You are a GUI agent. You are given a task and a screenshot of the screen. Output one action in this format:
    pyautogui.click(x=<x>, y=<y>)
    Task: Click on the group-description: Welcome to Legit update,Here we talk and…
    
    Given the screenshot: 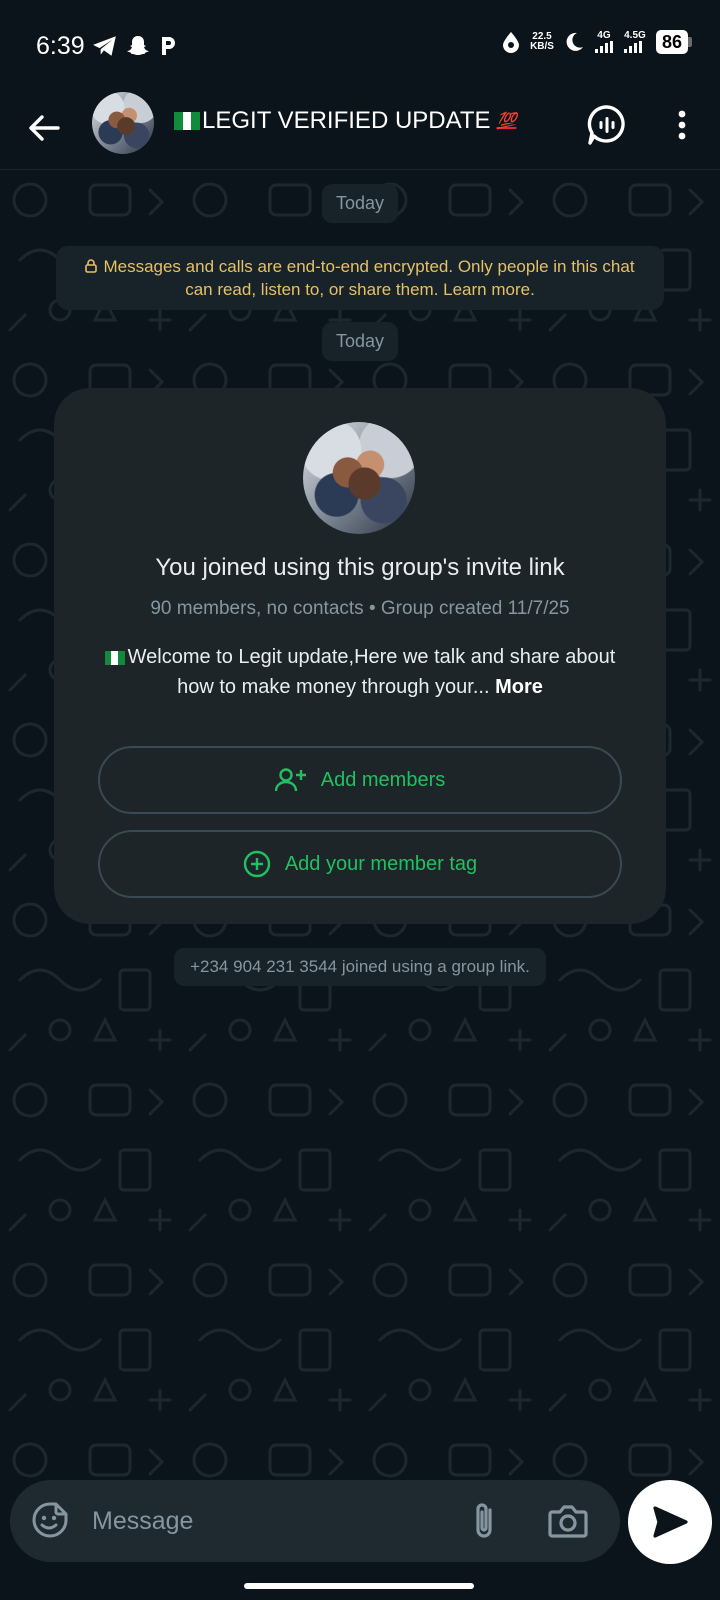 What is the action you would take?
    pyautogui.click(x=360, y=672)
    